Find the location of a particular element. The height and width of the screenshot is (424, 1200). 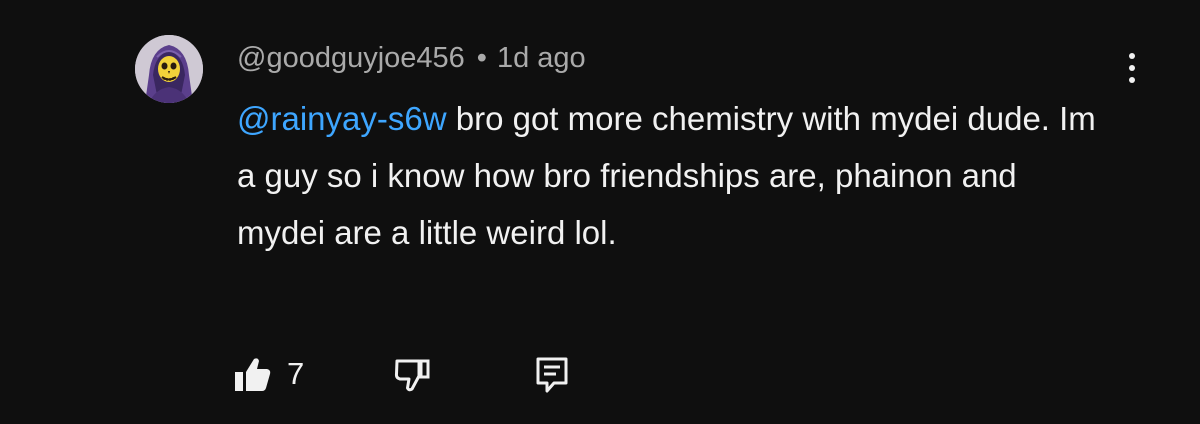

author-name: @goodguyjoe456 is located at coordinates (351, 58).